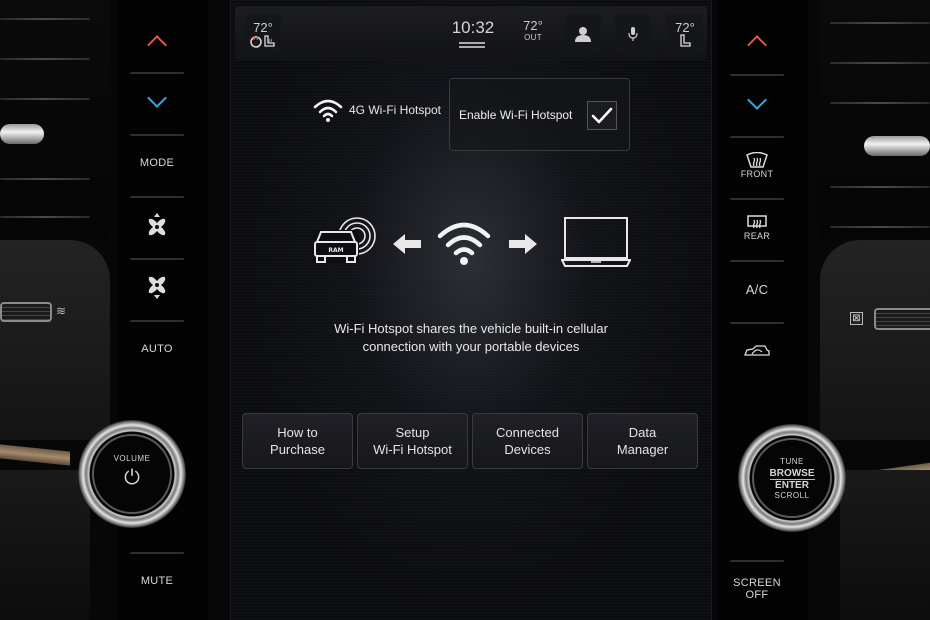 This screenshot has width=930, height=620. What do you see at coordinates (407, 244) in the screenshot?
I see `arrow-left-icon` at bounding box center [407, 244].